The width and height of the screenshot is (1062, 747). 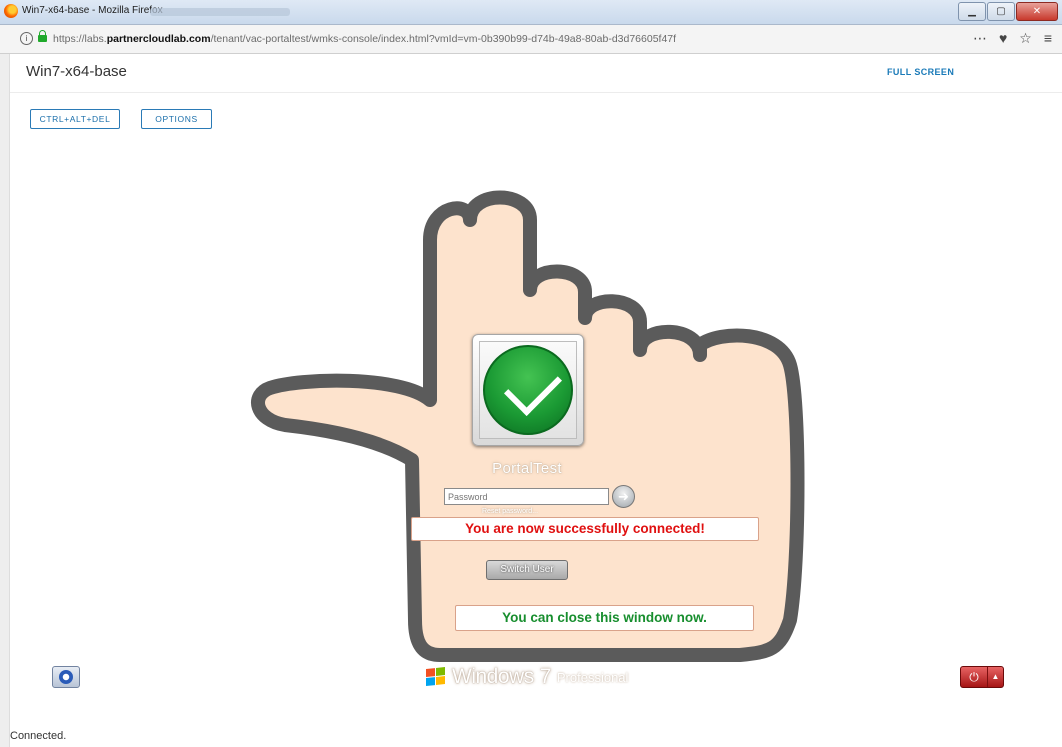 I want to click on user-avatar-tile, so click(x=528, y=390).